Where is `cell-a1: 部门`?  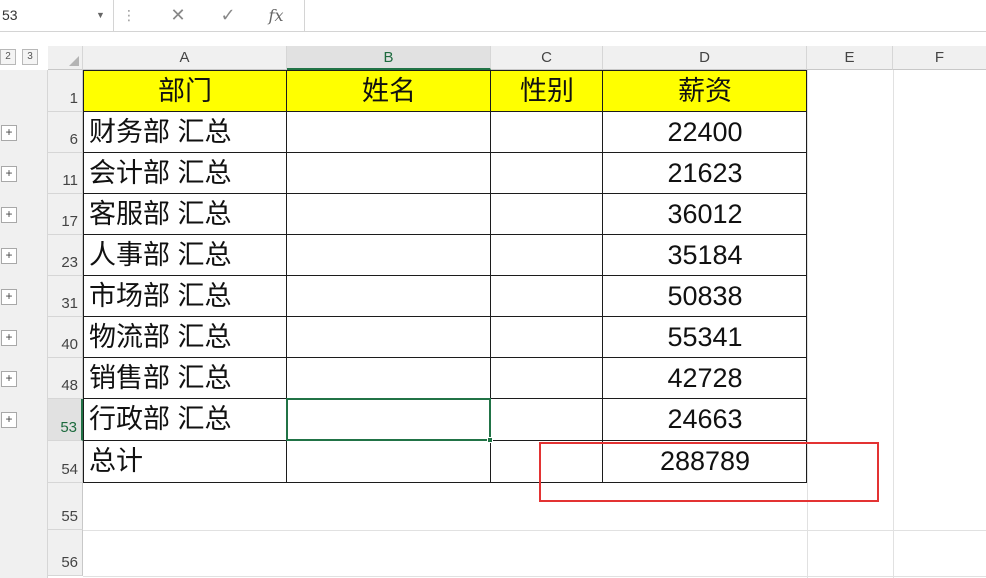
cell-a1: 部门 is located at coordinates (185, 91).